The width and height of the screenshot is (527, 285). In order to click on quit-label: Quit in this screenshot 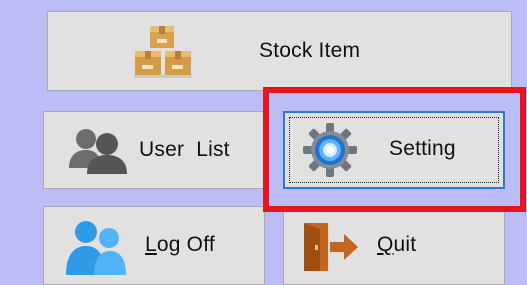, I will do `click(397, 244)`.